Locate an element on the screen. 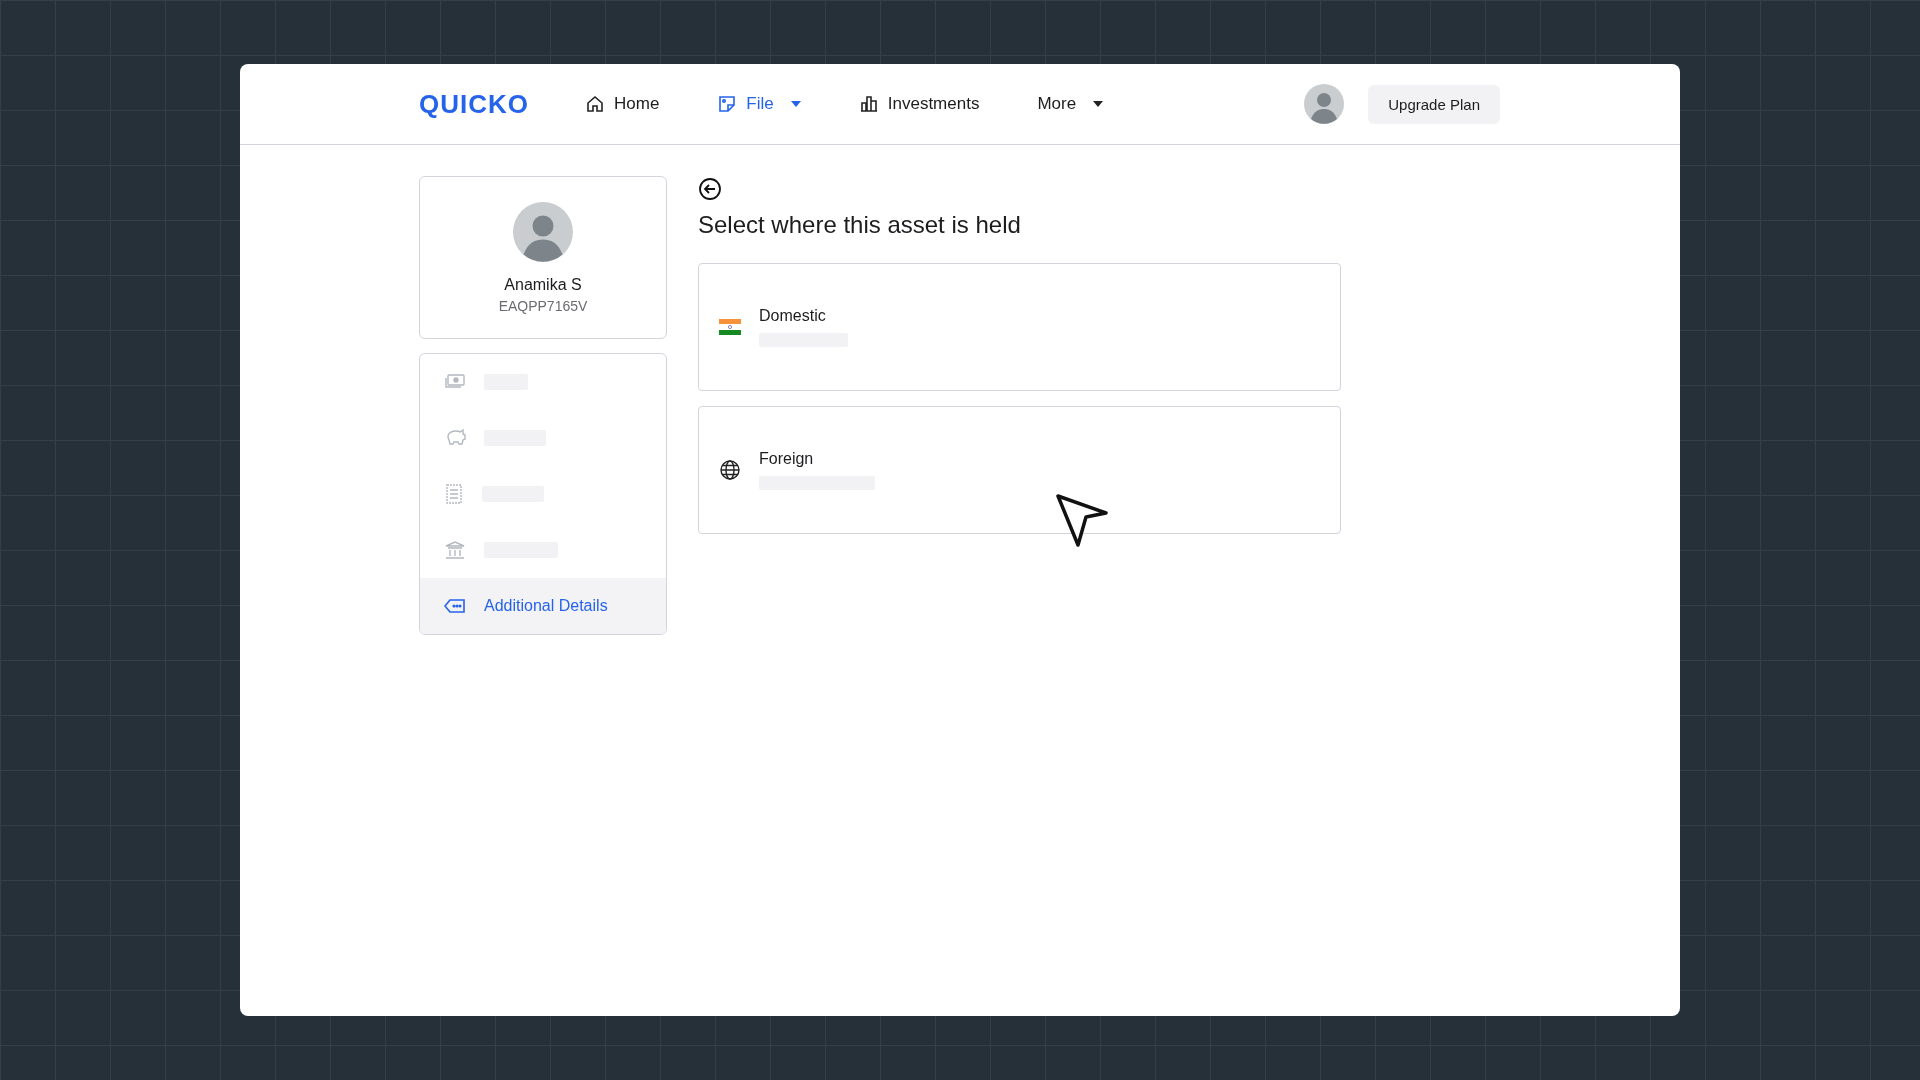 Image resolution: width=1920 pixels, height=1080 pixels. cursor-icon is located at coordinates (1082, 521).